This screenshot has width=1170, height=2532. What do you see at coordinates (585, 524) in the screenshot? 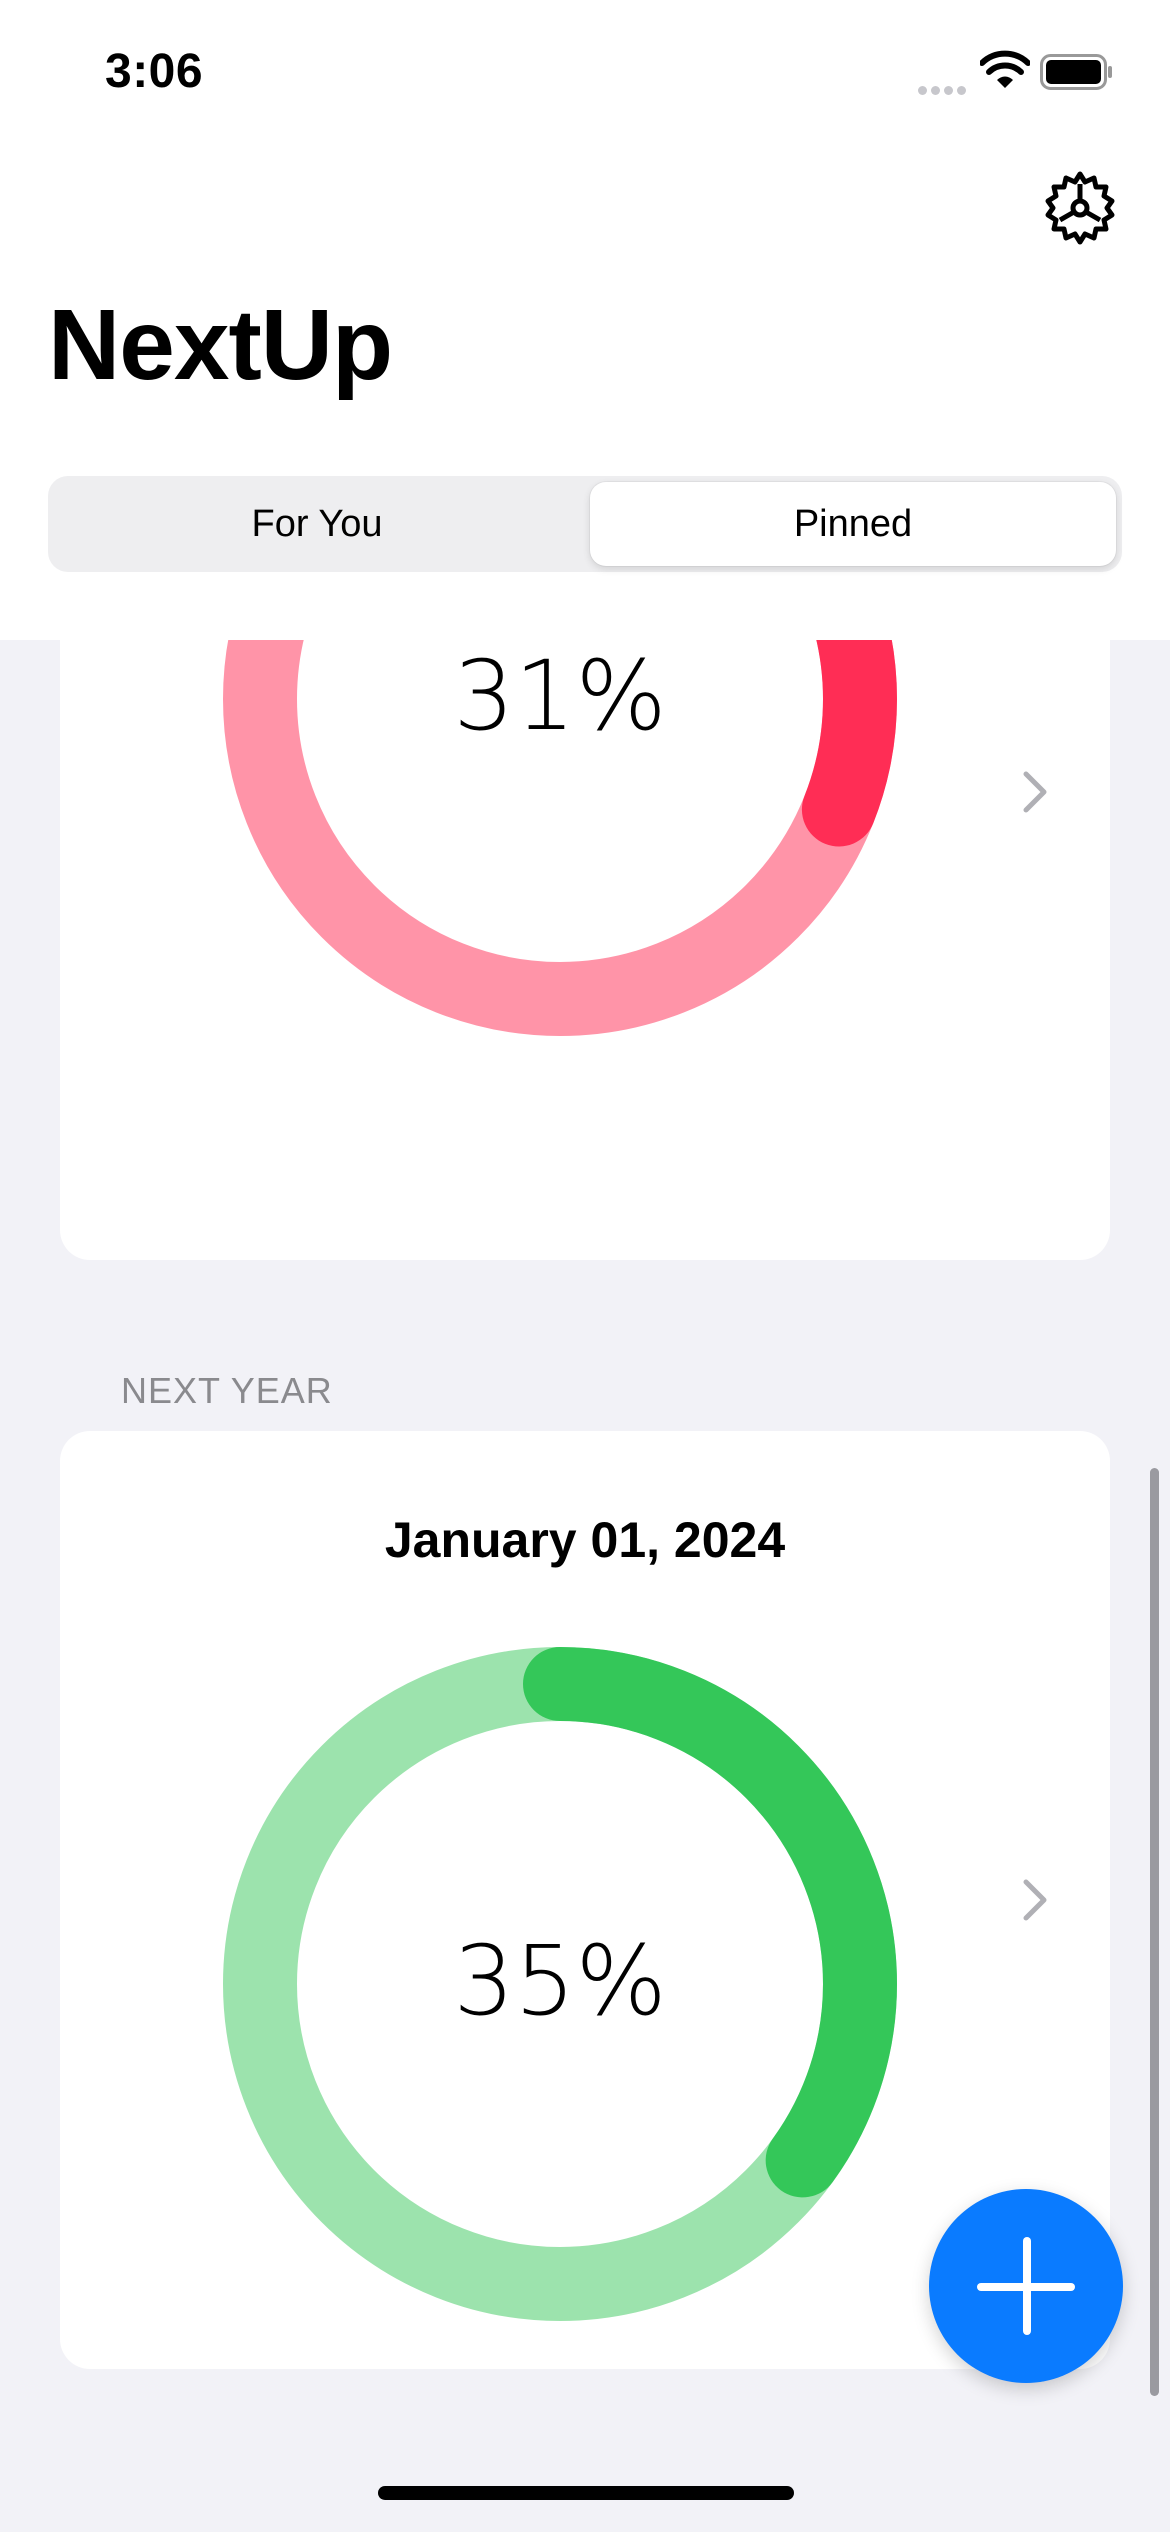
I see `segmented-control: For You Pinned` at bounding box center [585, 524].